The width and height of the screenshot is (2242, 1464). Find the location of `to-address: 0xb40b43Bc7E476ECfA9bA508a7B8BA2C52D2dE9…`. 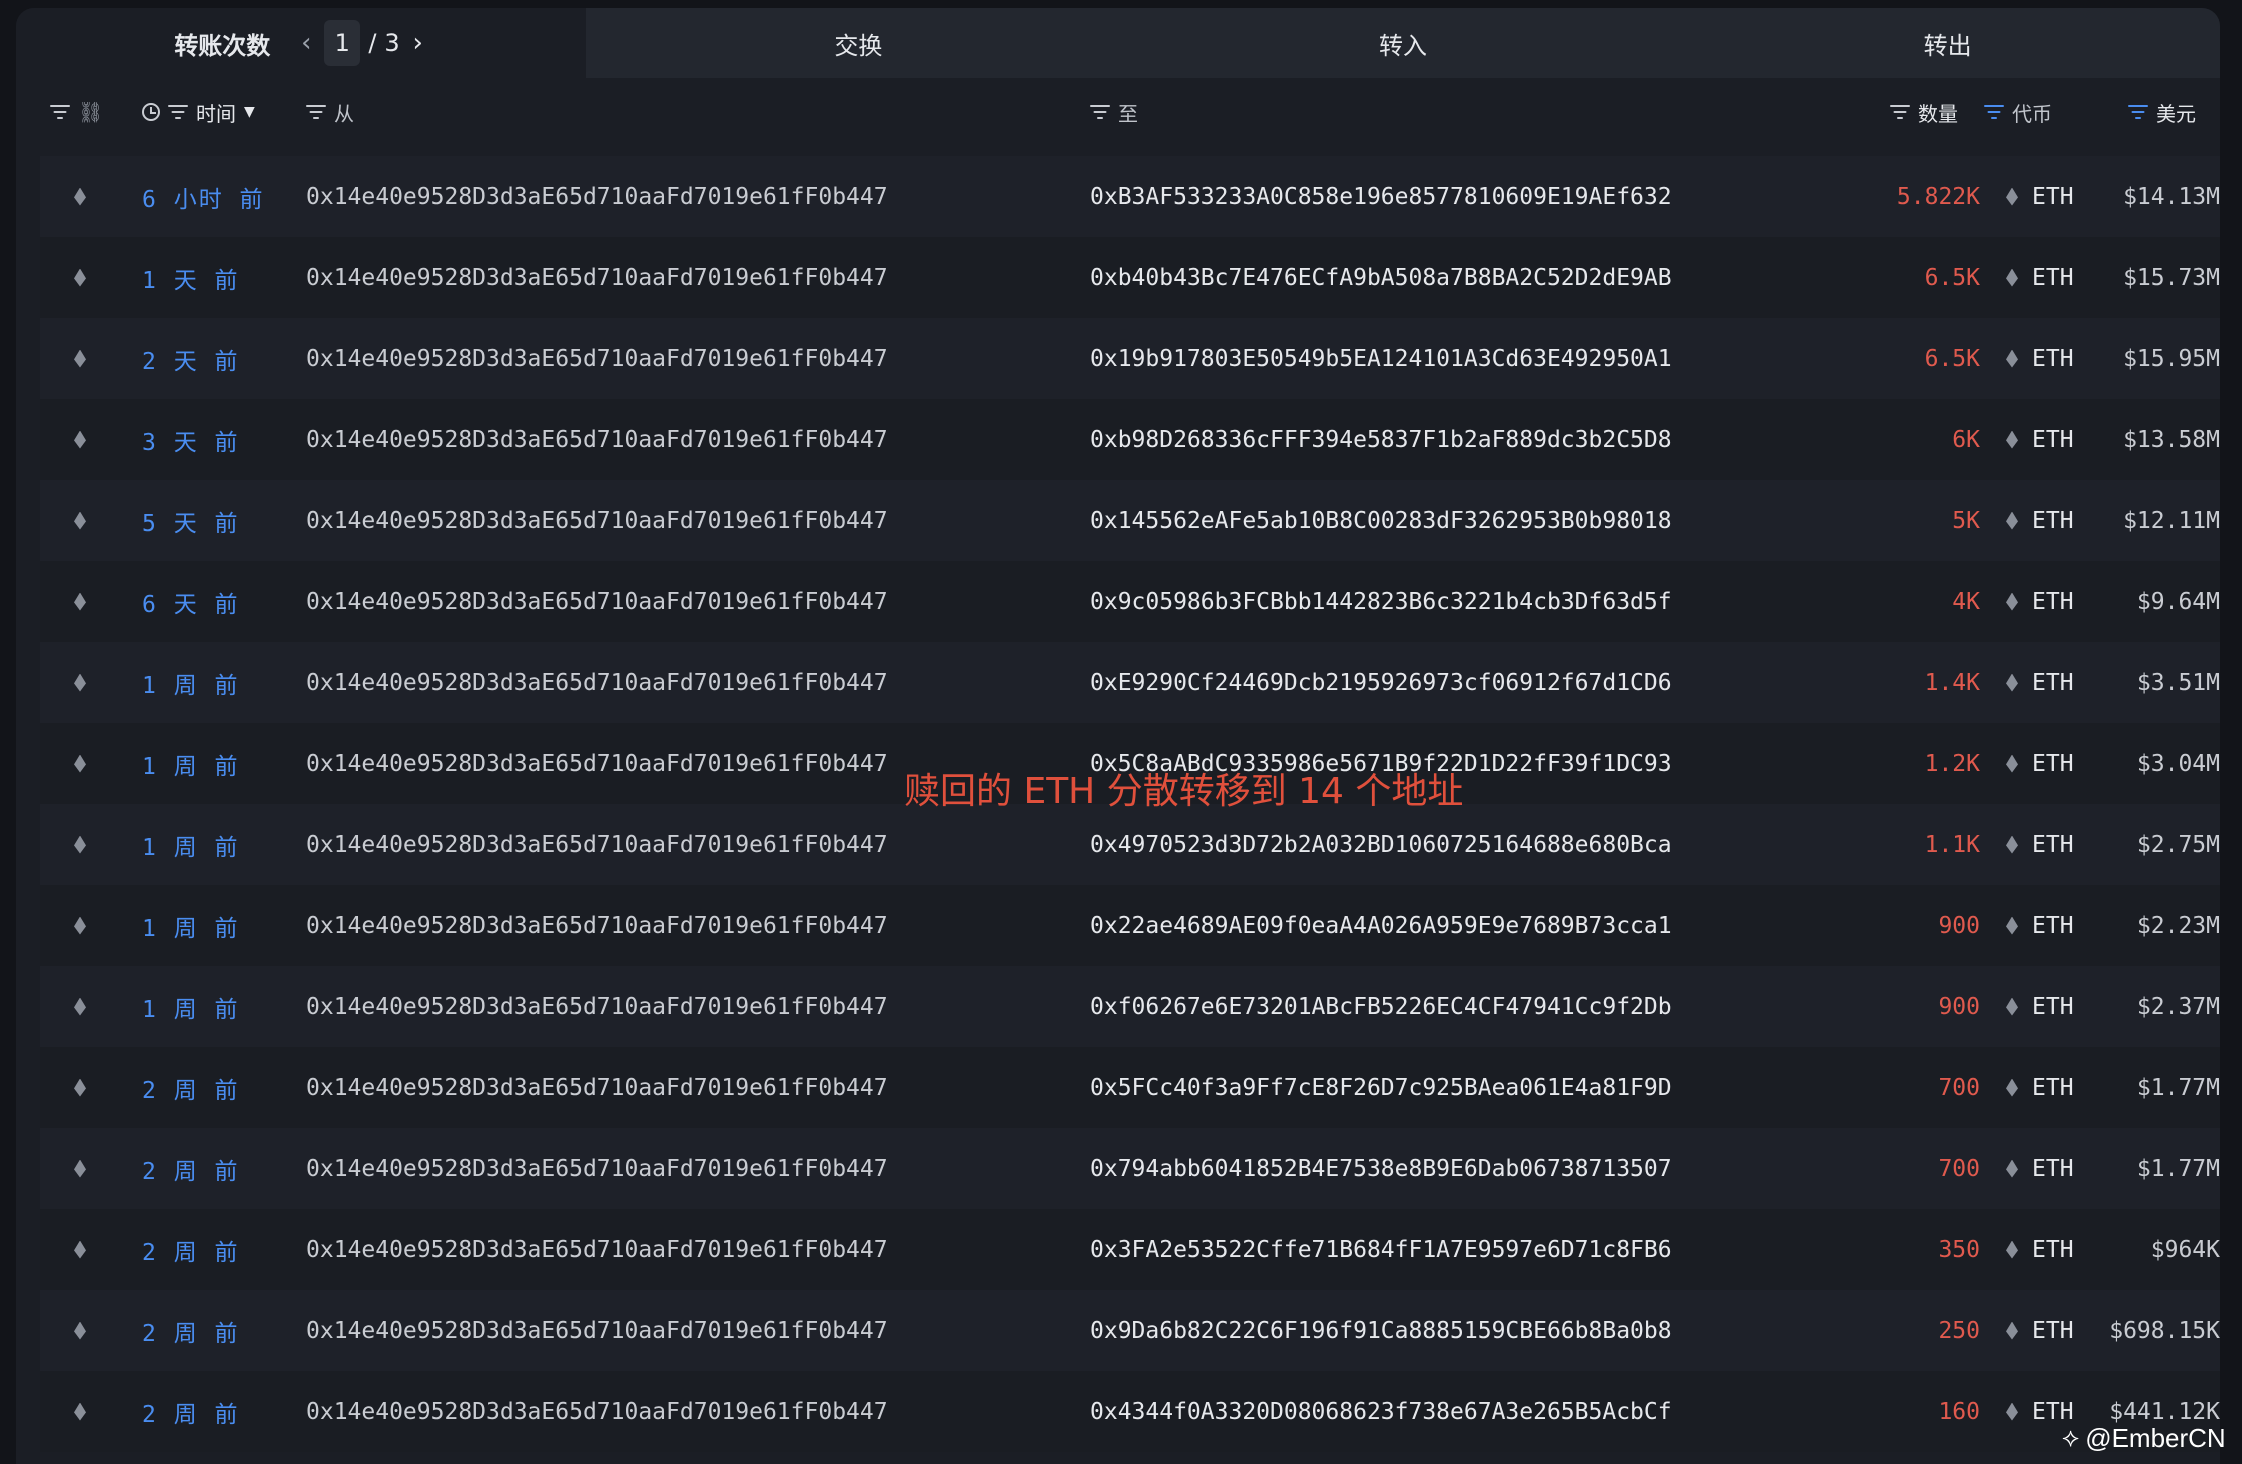

to-address: 0xb40b43Bc7E476ECfA9bA508a7B8BA2C52D2dE9… is located at coordinates (1381, 277).